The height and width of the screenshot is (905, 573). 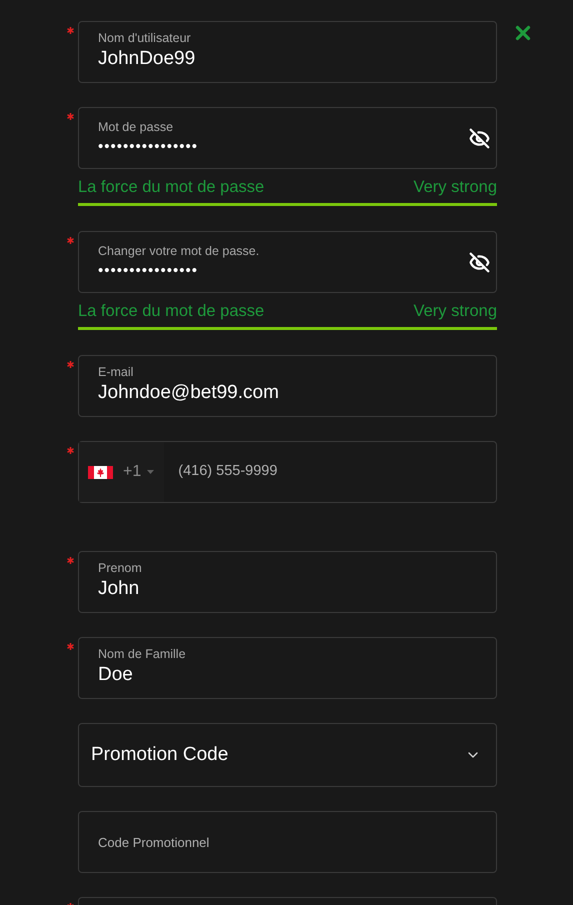 I want to click on text-field: Nom de Famille Doe, so click(x=287, y=668).